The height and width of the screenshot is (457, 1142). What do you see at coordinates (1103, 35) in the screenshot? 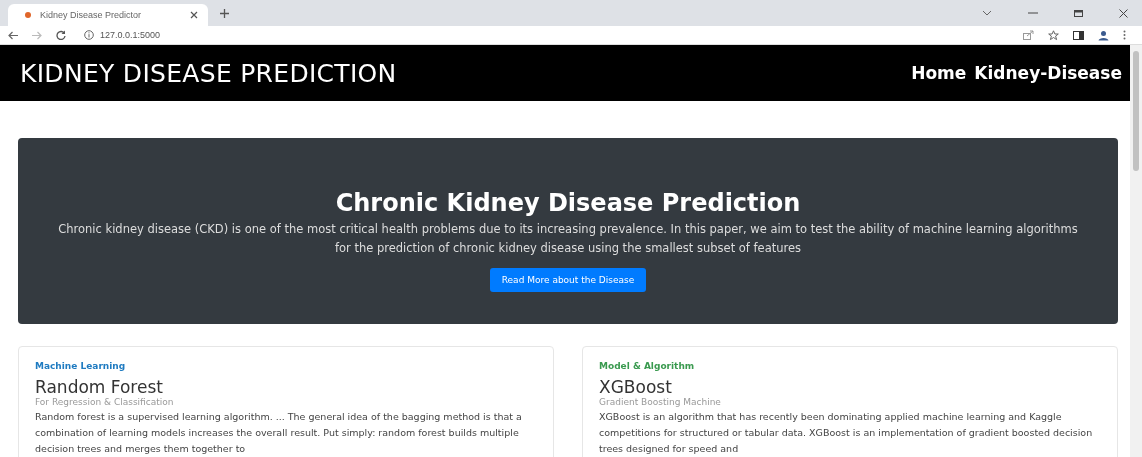
I see `profile-icon` at bounding box center [1103, 35].